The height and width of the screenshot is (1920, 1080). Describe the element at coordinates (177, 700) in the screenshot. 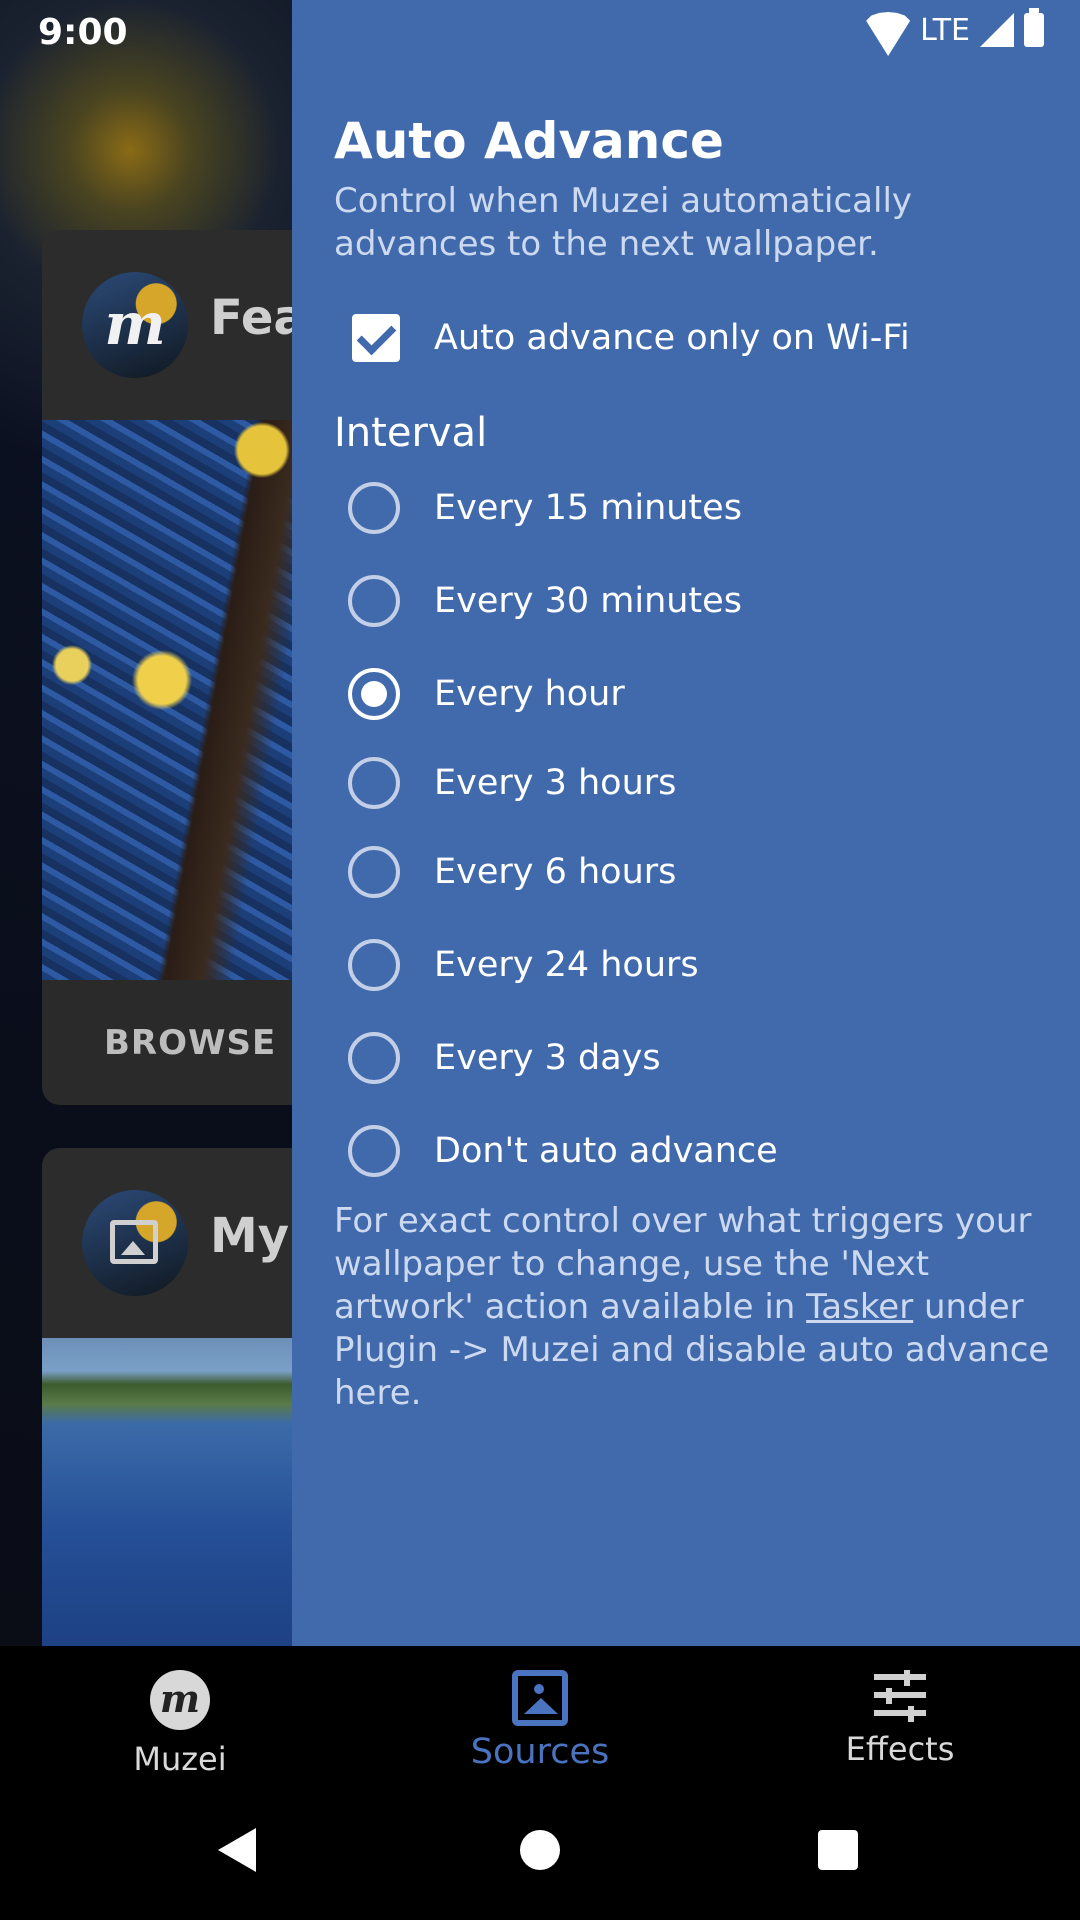

I see `starry-night-artwork` at that location.